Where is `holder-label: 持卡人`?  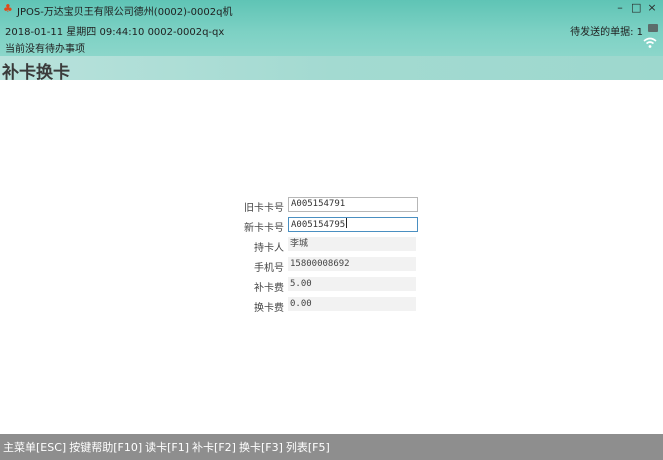 holder-label: 持卡人 is located at coordinates (269, 248).